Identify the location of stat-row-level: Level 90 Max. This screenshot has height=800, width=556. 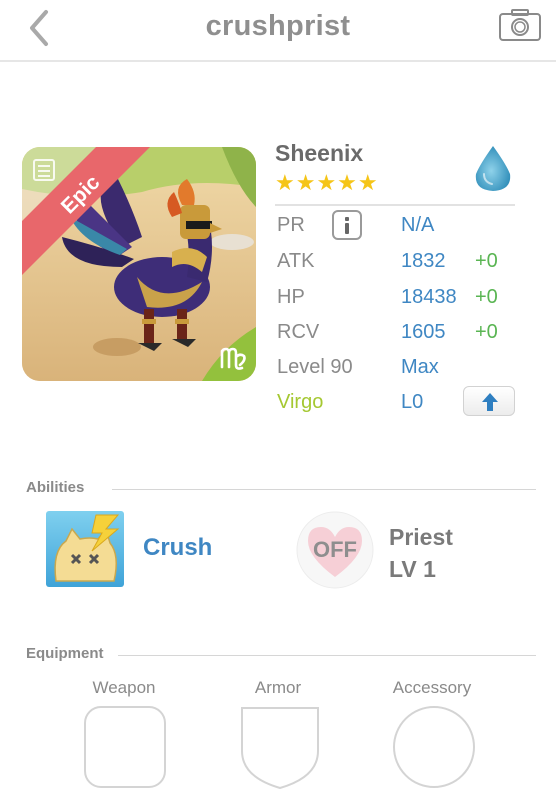
(405, 371).